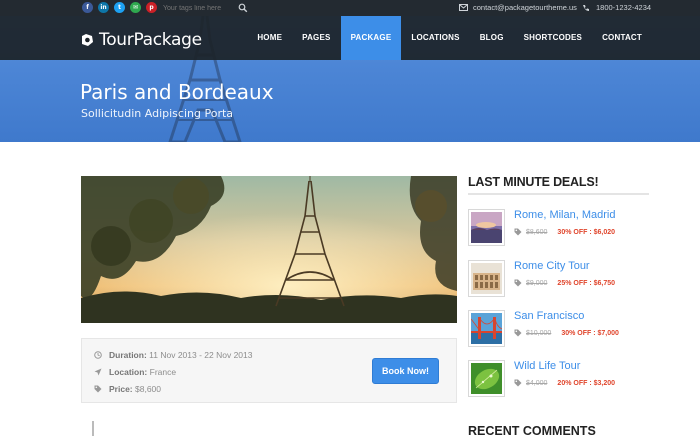 The image size is (700, 436). I want to click on contact-email-text: contact@packagetourtheme.us, so click(525, 7).